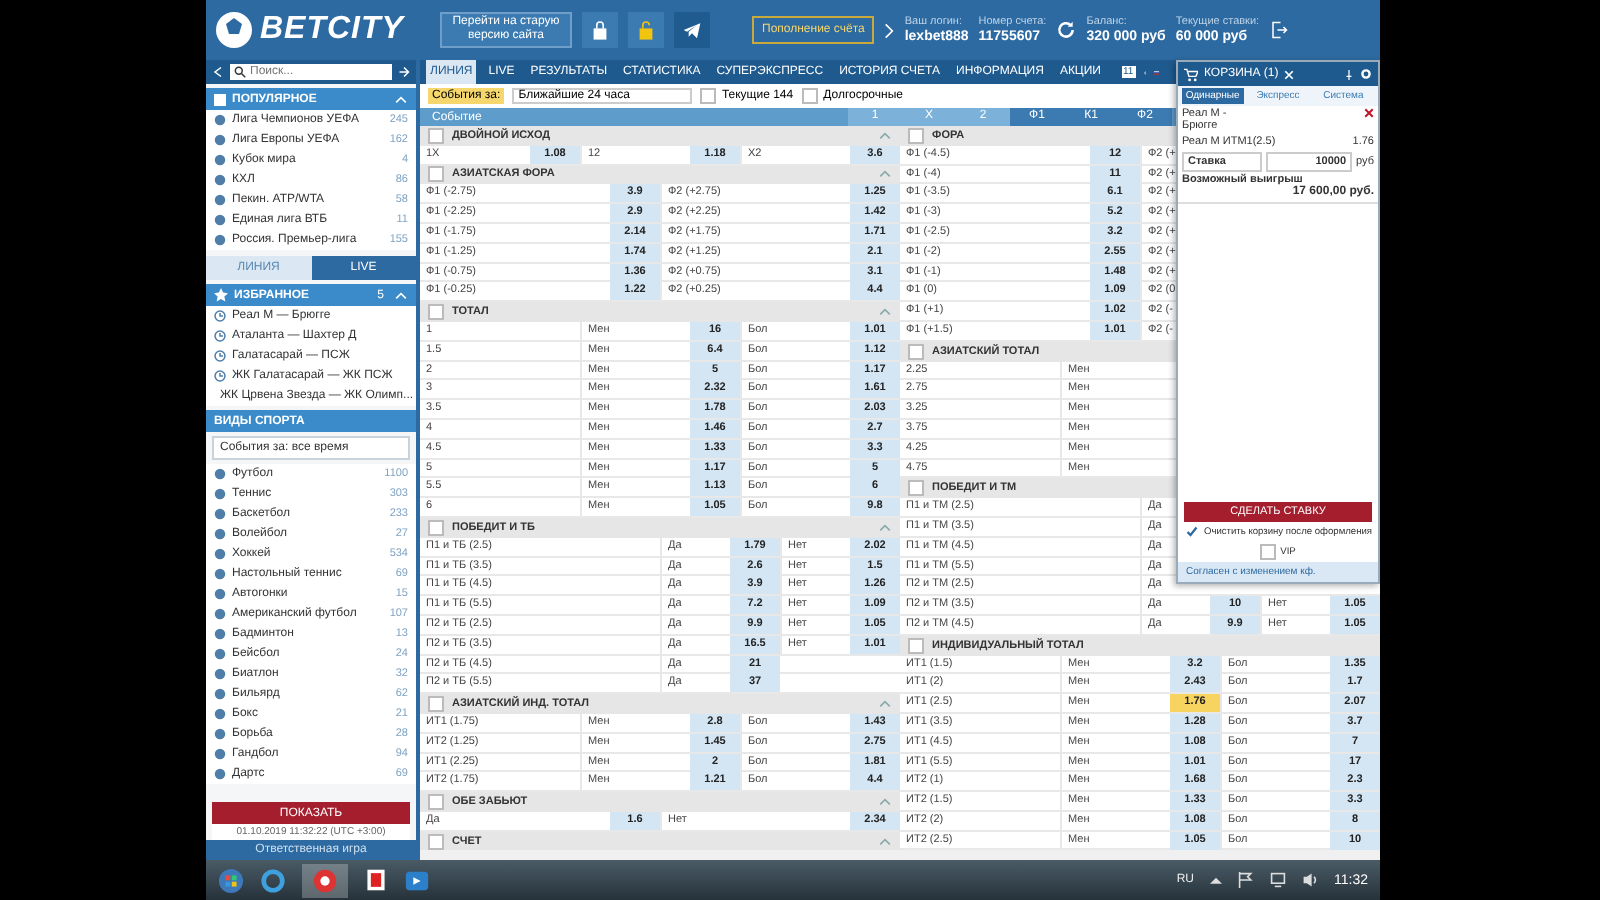 This screenshot has width=1600, height=900. Describe the element at coordinates (240, 72) in the screenshot. I see `search-icon` at that location.